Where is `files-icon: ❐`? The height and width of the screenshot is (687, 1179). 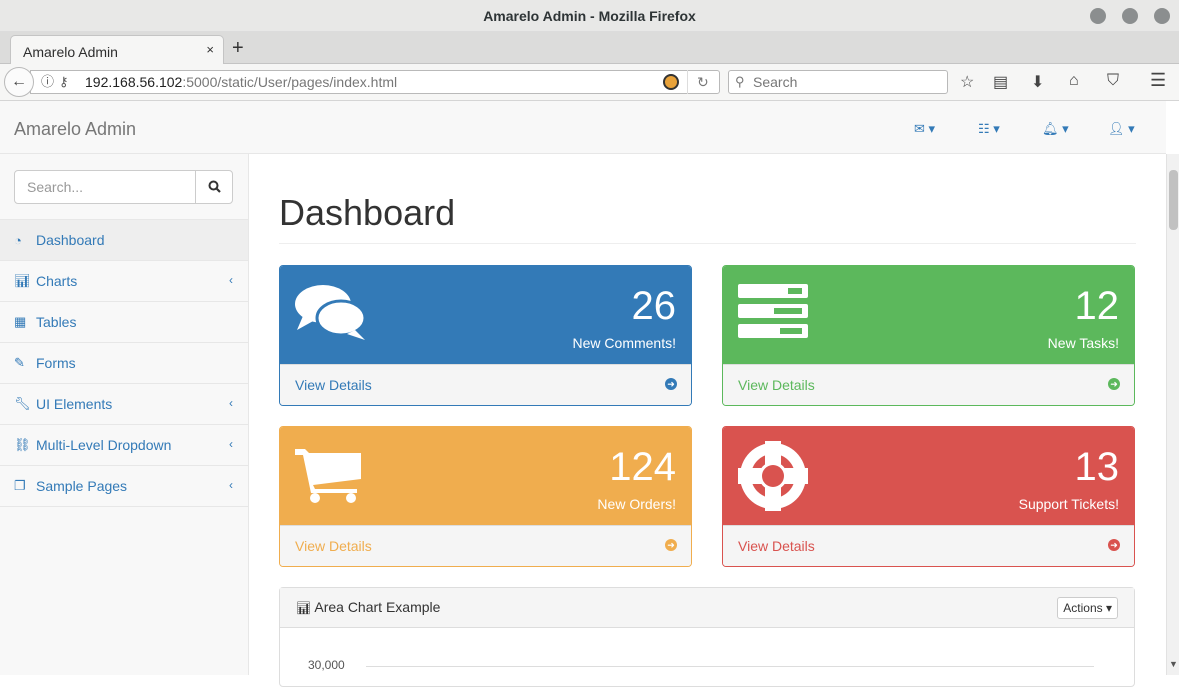 files-icon: ❐ is located at coordinates (20, 485).